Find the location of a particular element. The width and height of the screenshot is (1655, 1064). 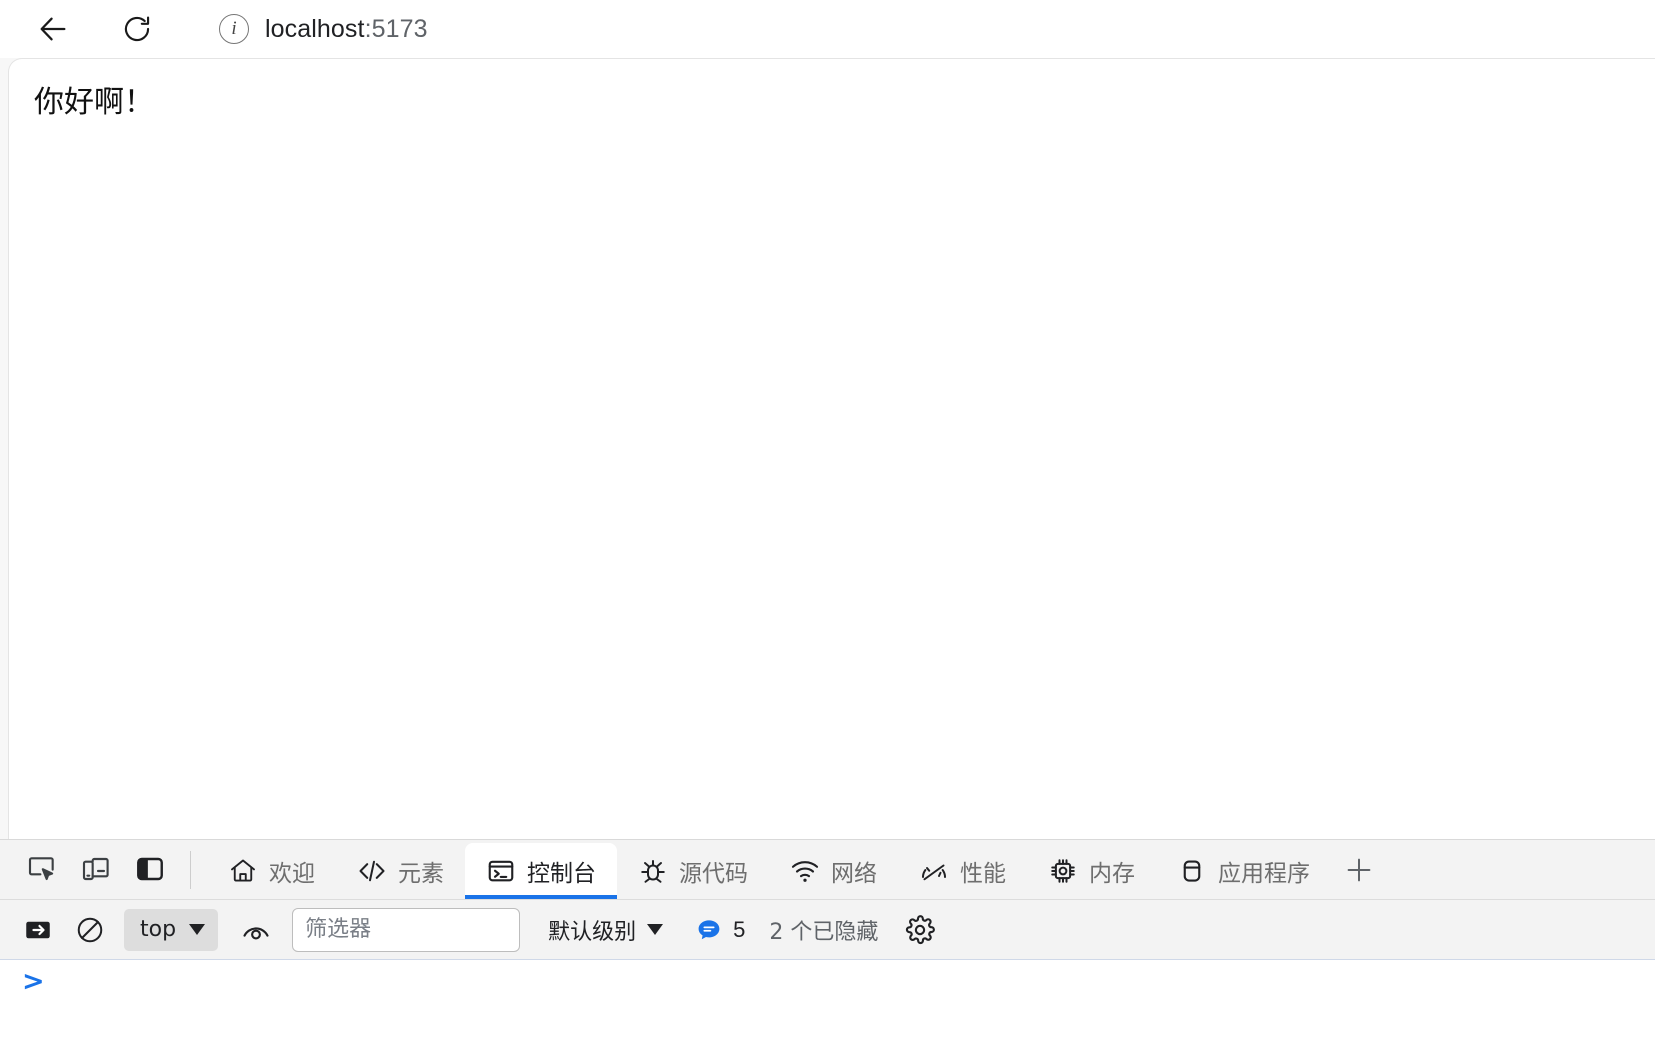

tab-sources: 源代码 is located at coordinates (693, 871).